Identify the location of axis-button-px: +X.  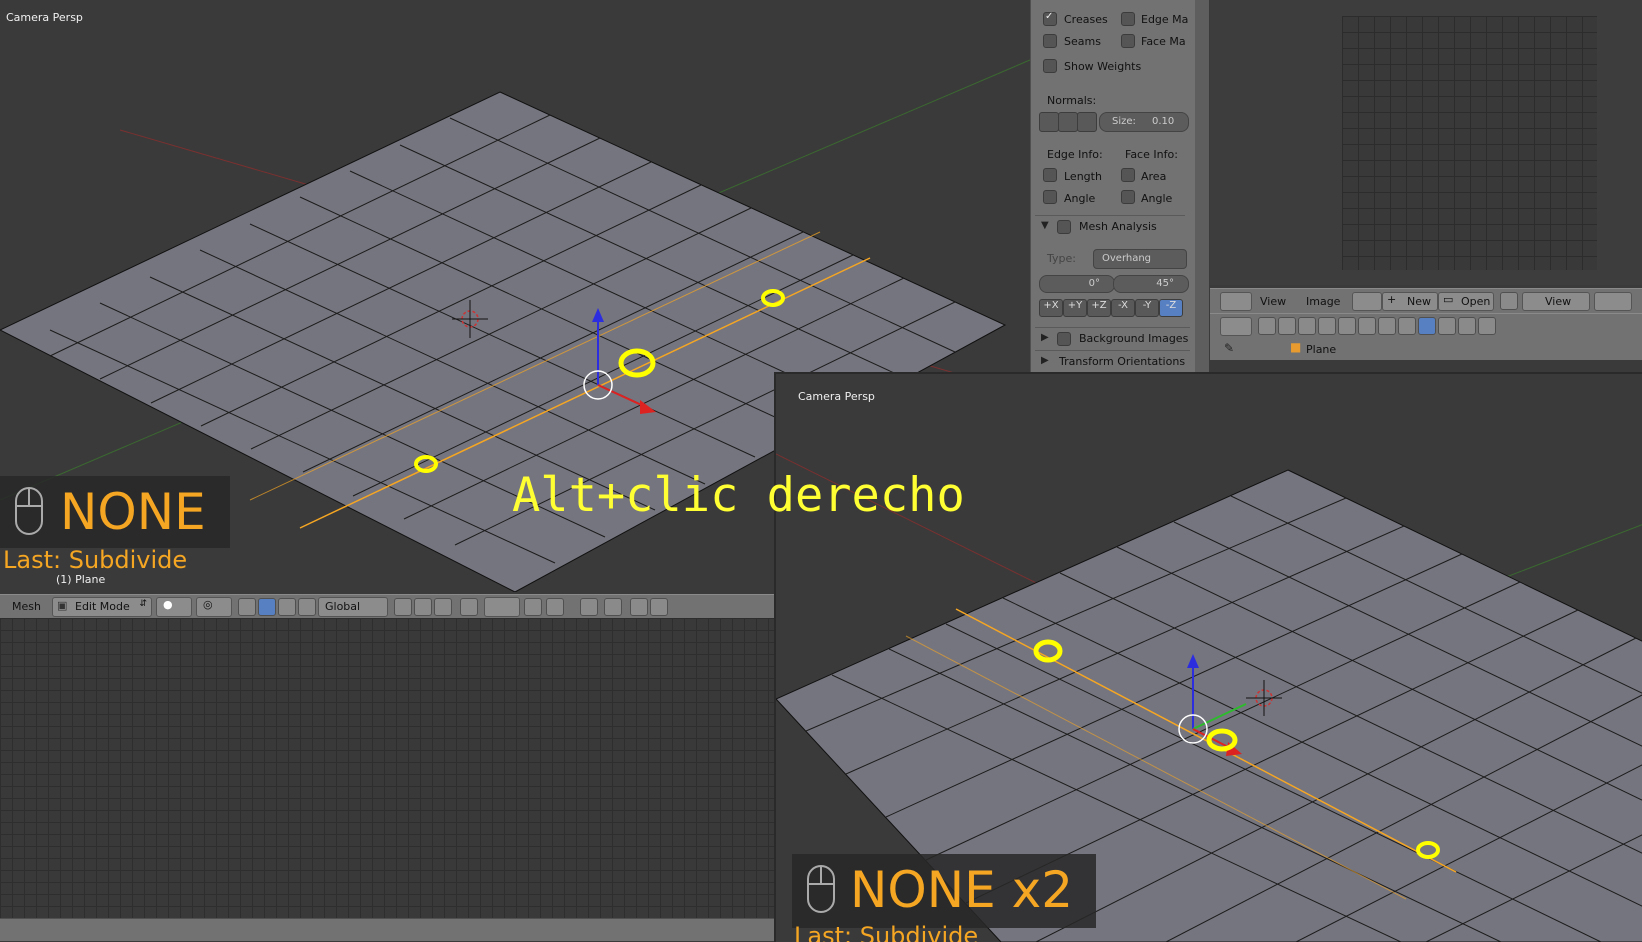
(1051, 308).